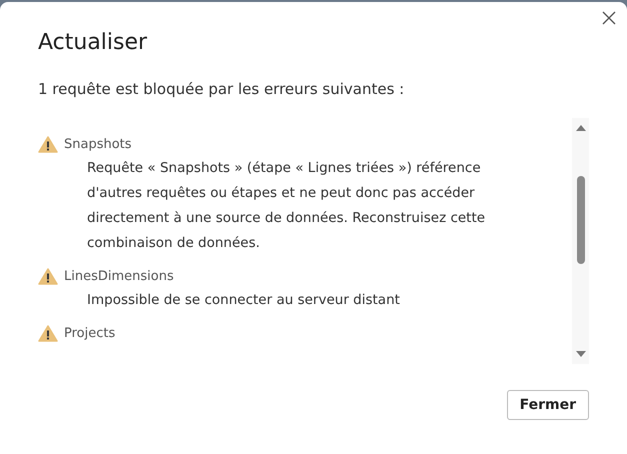 The height and width of the screenshot is (454, 627). Describe the element at coordinates (244, 300) in the screenshot. I see `error-detail: Impossible de se connecter au serveur distant` at that location.